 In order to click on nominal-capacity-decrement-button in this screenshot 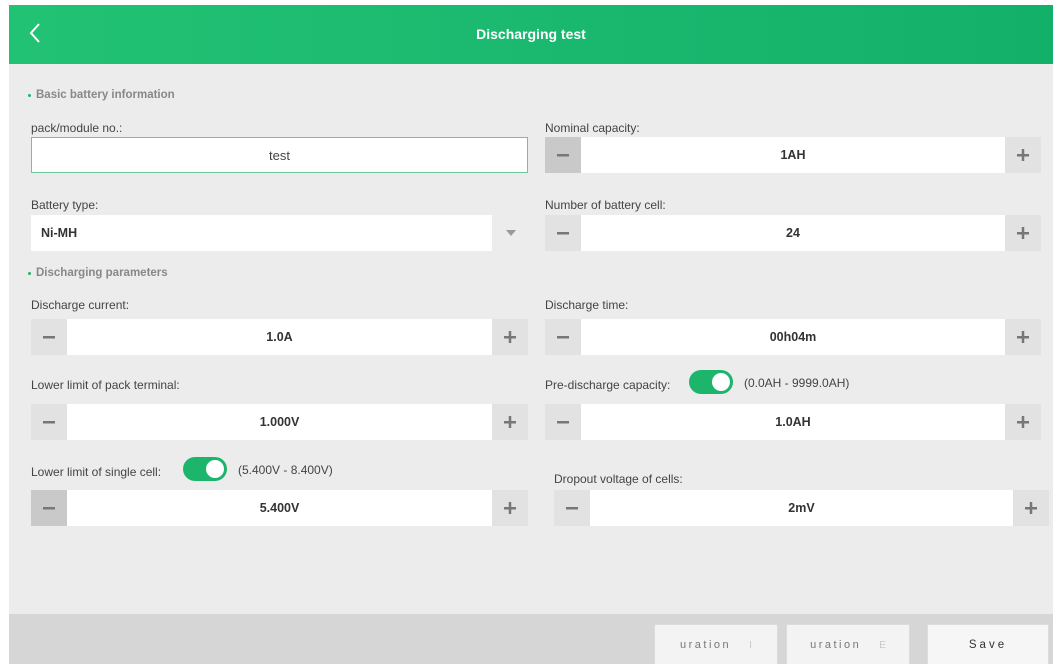, I will do `click(563, 155)`.